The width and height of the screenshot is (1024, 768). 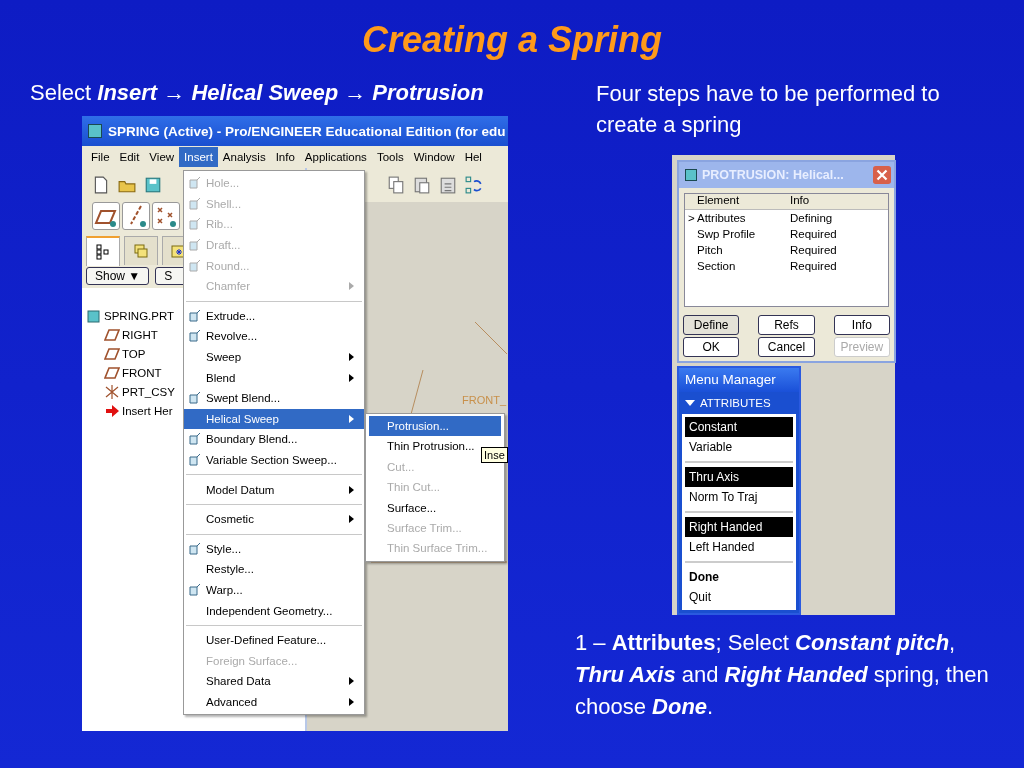 What do you see at coordinates (811, 218) in the screenshot?
I see `info-cell: Defining` at bounding box center [811, 218].